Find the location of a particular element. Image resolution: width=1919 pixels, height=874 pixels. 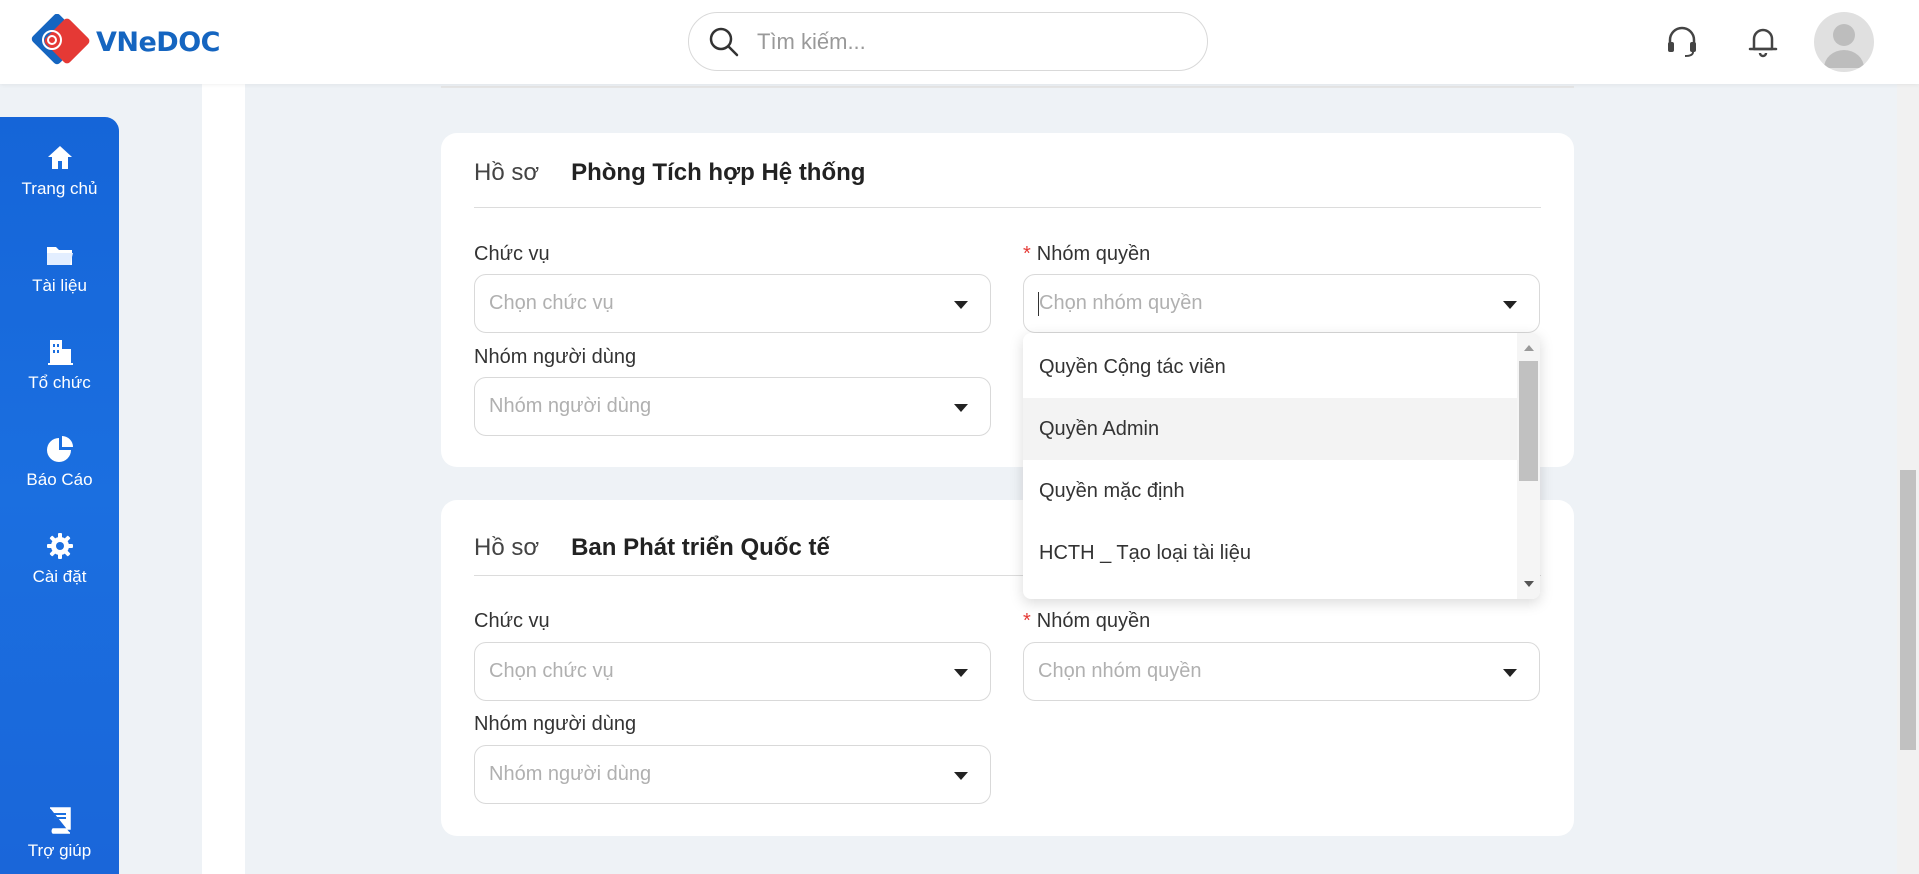

logo: VNeDOC is located at coordinates (120, 42).